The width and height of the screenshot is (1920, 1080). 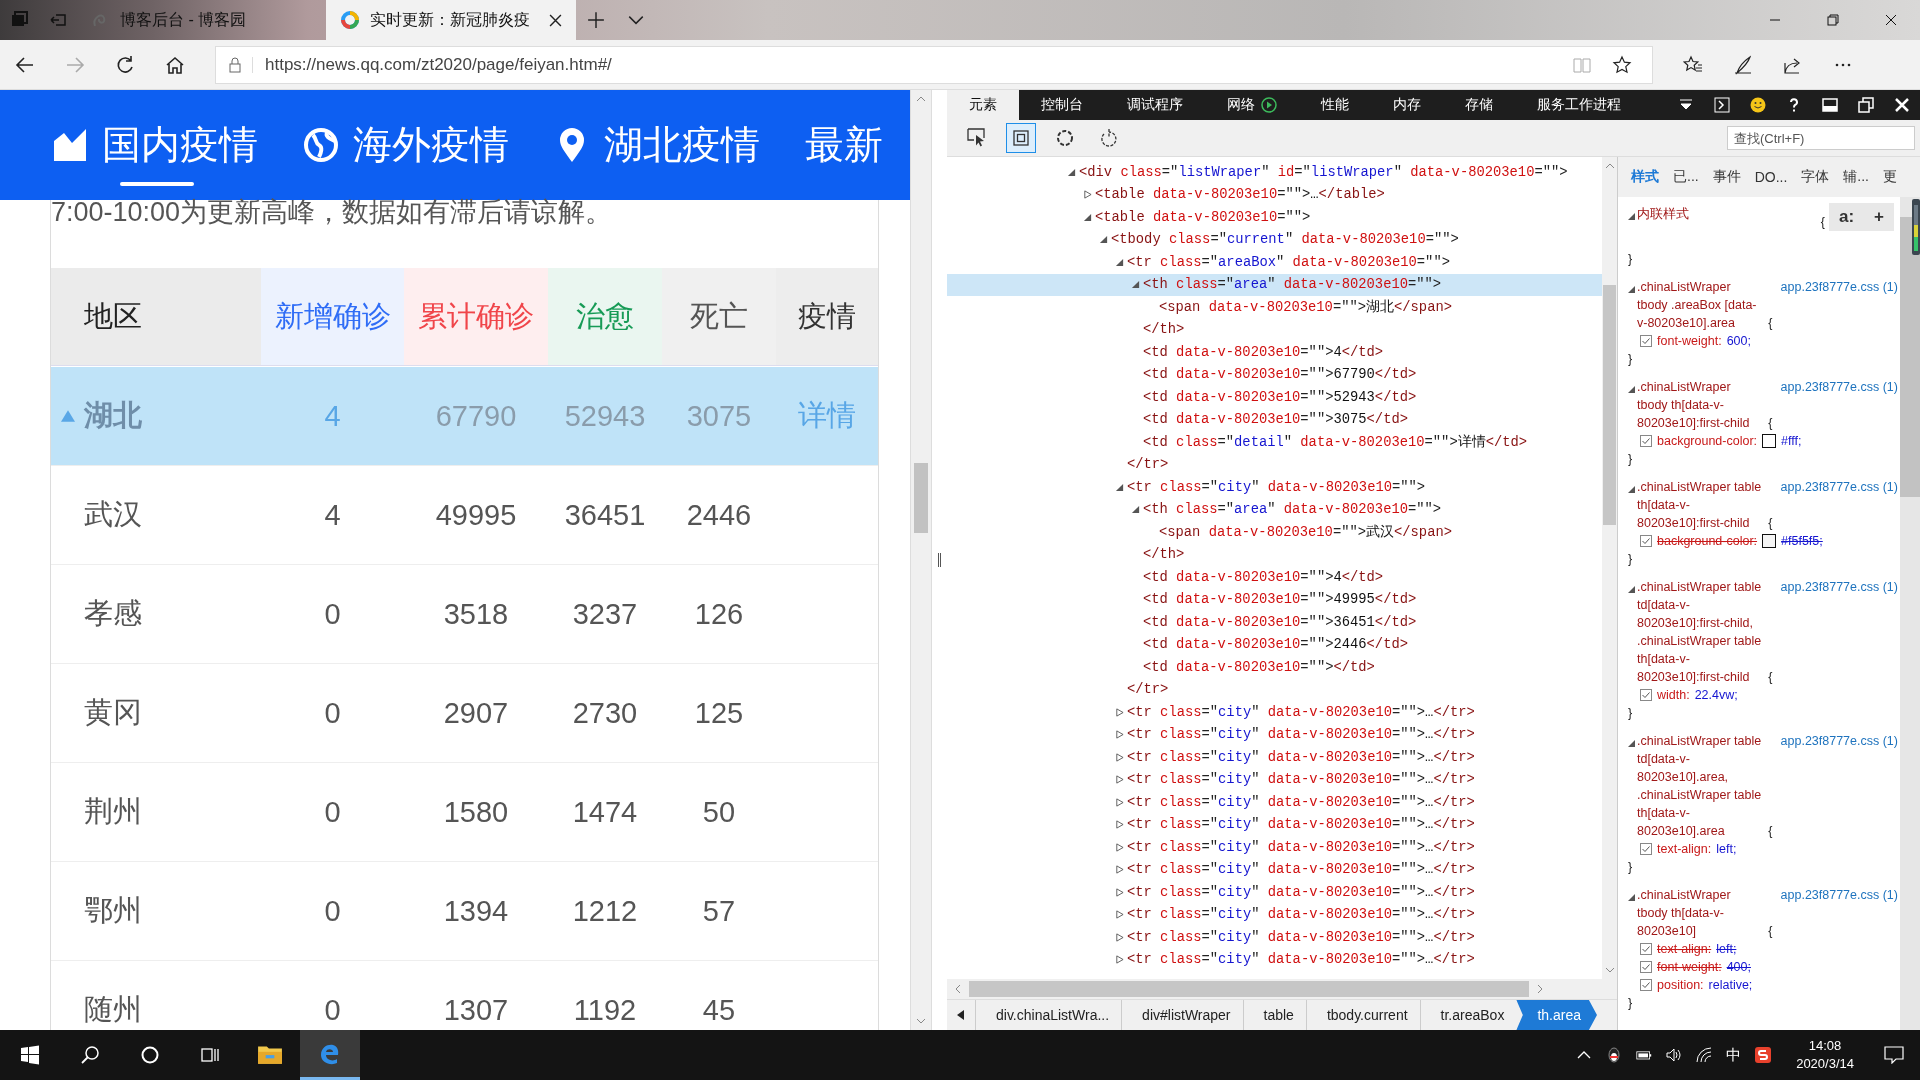 I want to click on star-icon, so click(x=1622, y=64).